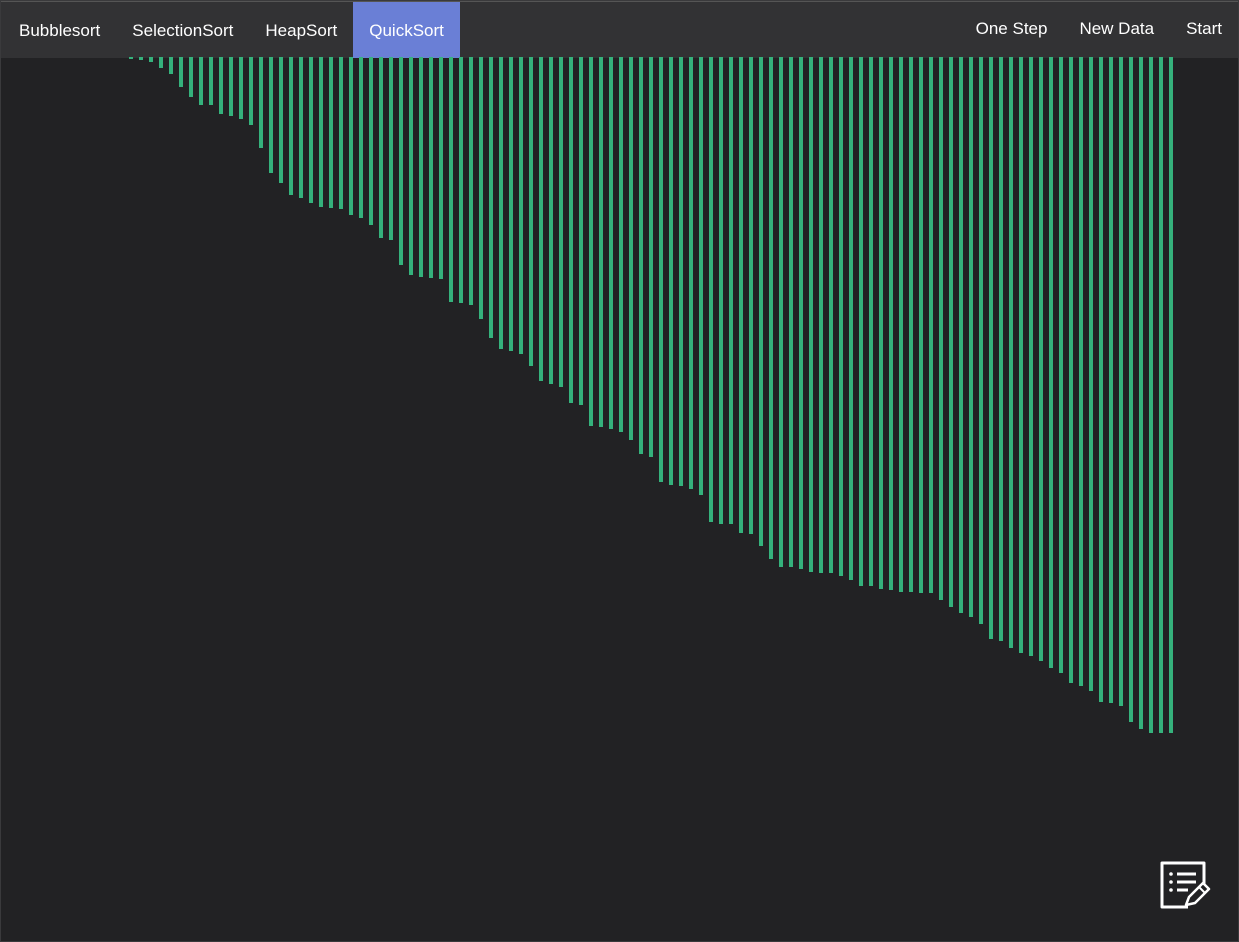 The image size is (1239, 942). What do you see at coordinates (301, 30) in the screenshot?
I see `tab-heapsort: HeapSort` at bounding box center [301, 30].